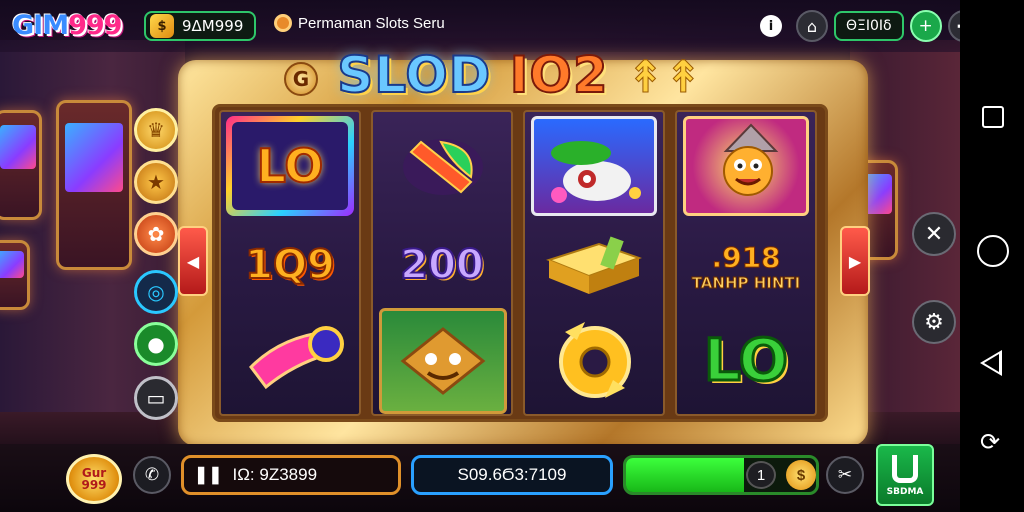 The width and height of the screenshot is (1024, 512). What do you see at coordinates (156, 398) in the screenshot?
I see `wallet-icon: ▭` at bounding box center [156, 398].